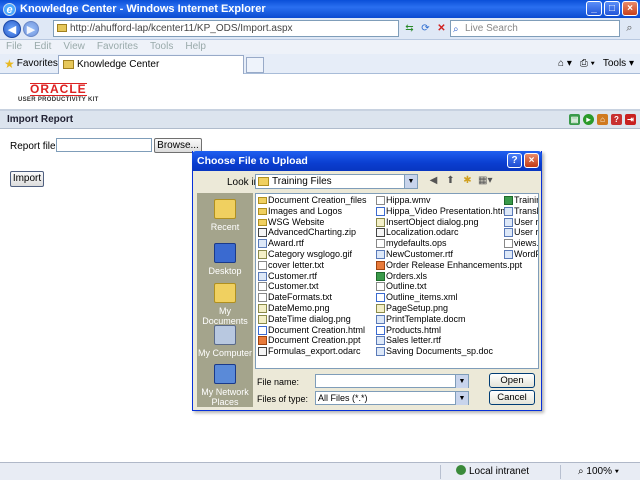  What do you see at coordinates (316, 243) in the screenshot?
I see `file-item: Award.rtf` at bounding box center [316, 243].